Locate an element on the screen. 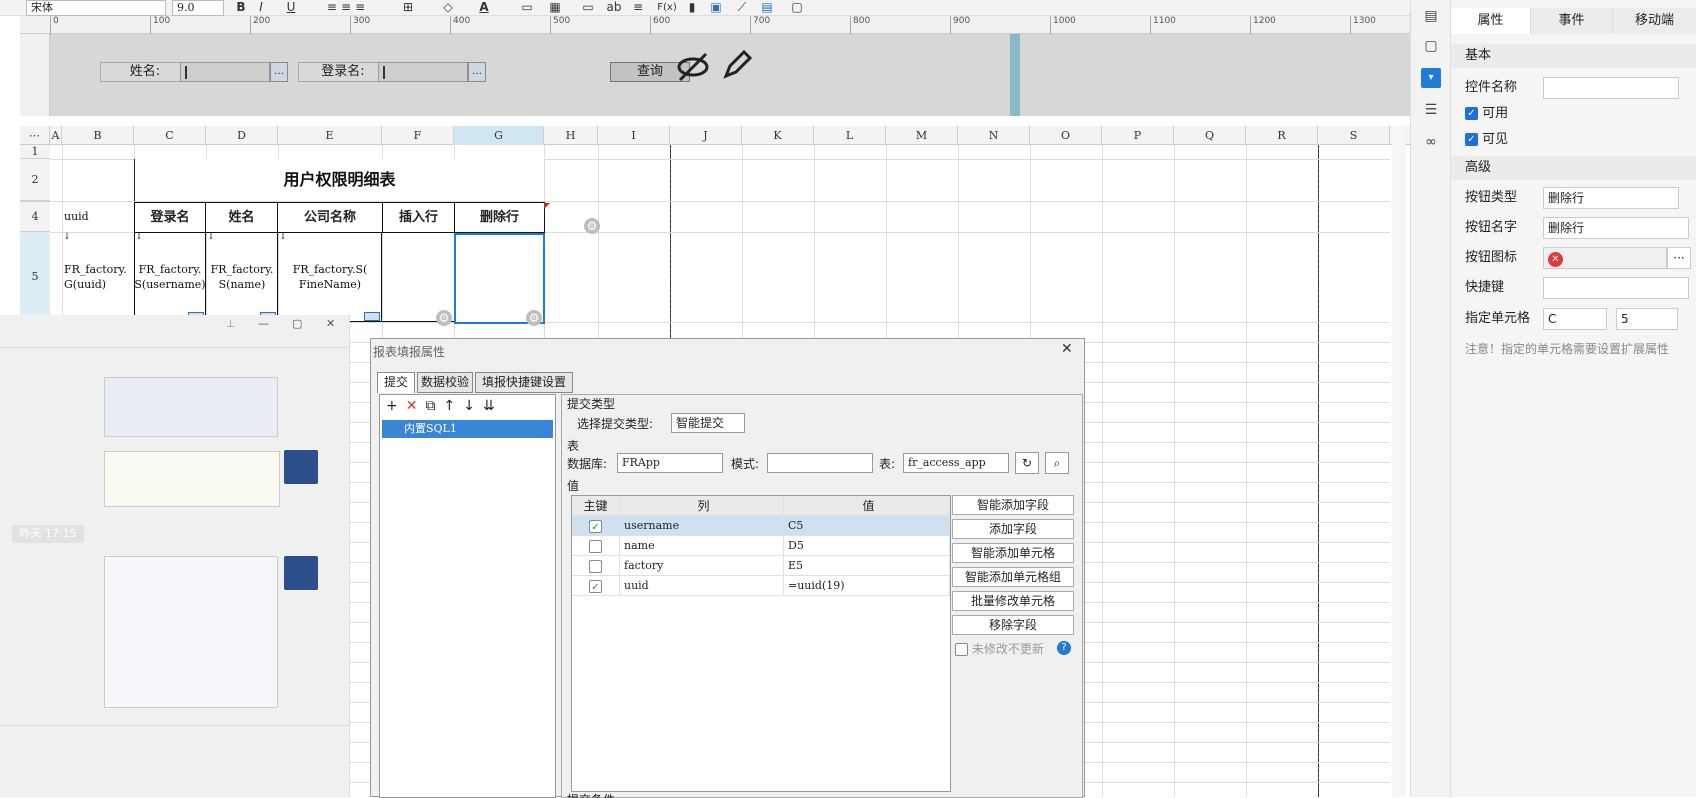  login-param-input is located at coordinates (423, 72).